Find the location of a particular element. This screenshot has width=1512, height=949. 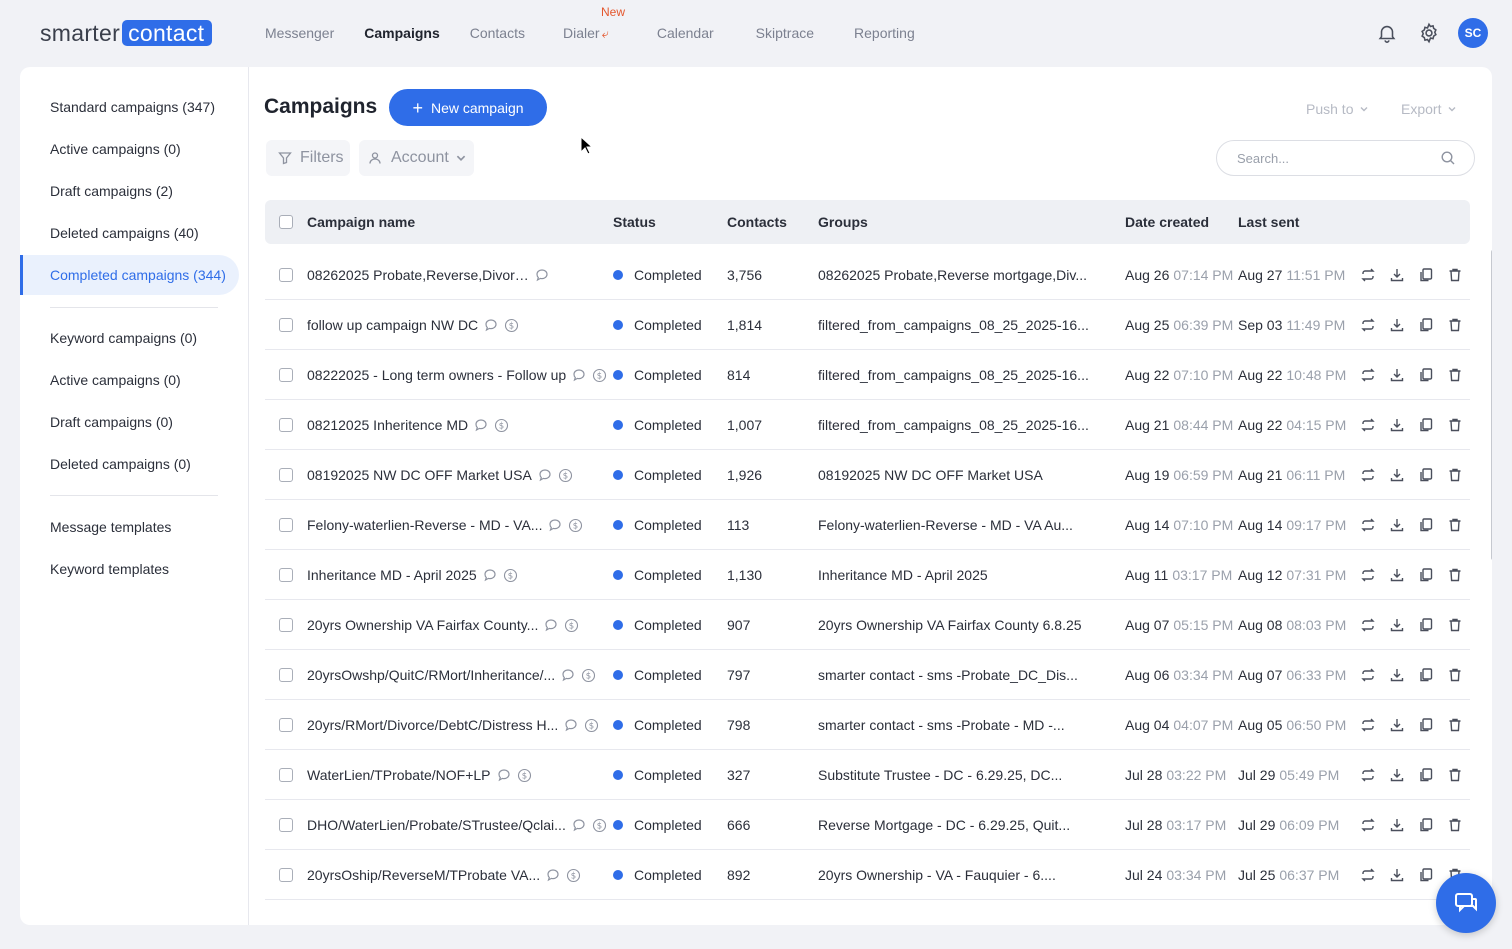

gear-icon is located at coordinates (1429, 33).